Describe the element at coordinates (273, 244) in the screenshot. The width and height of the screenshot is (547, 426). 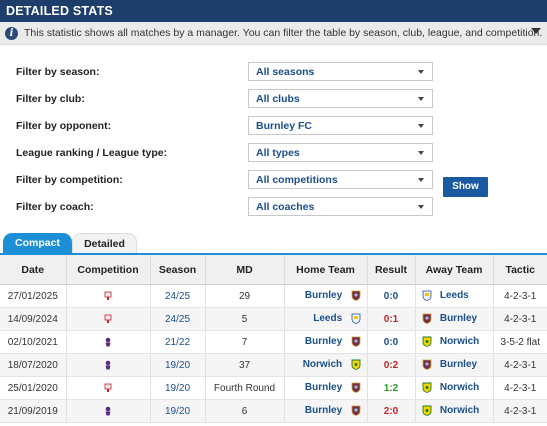
I see `view-tabs: Compact Detailed` at that location.